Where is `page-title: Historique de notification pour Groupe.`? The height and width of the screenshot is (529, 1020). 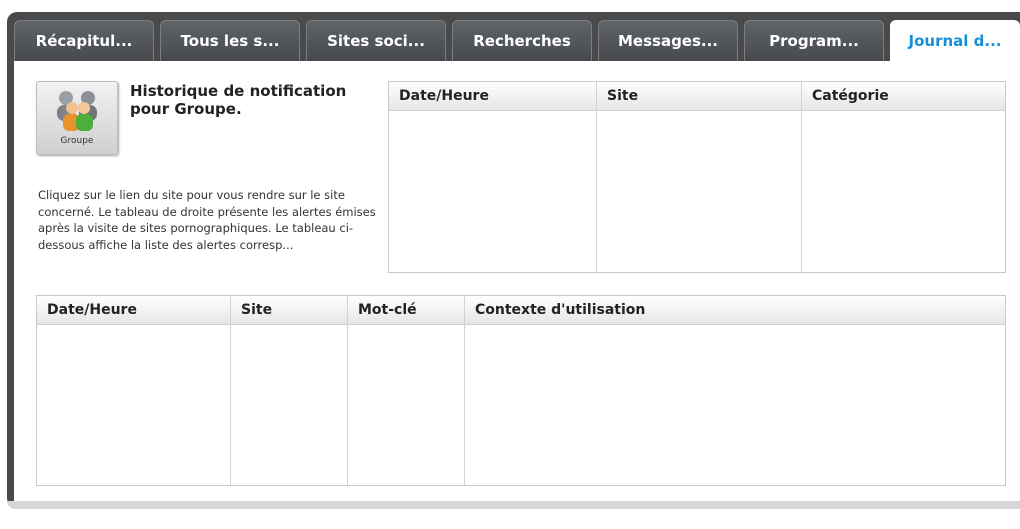 page-title: Historique de notification pour Groupe. is located at coordinates (238, 100).